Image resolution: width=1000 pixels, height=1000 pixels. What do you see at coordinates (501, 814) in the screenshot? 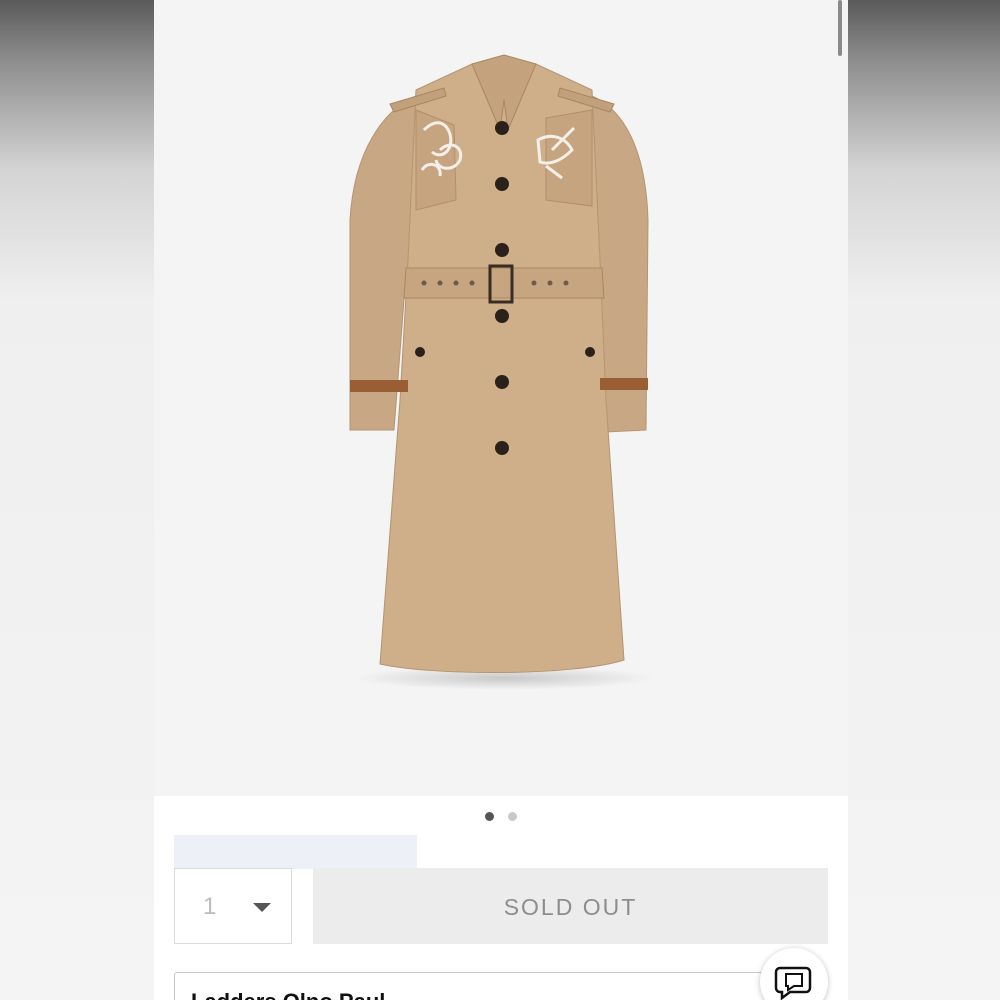
I see `gallery-pagination` at bounding box center [501, 814].